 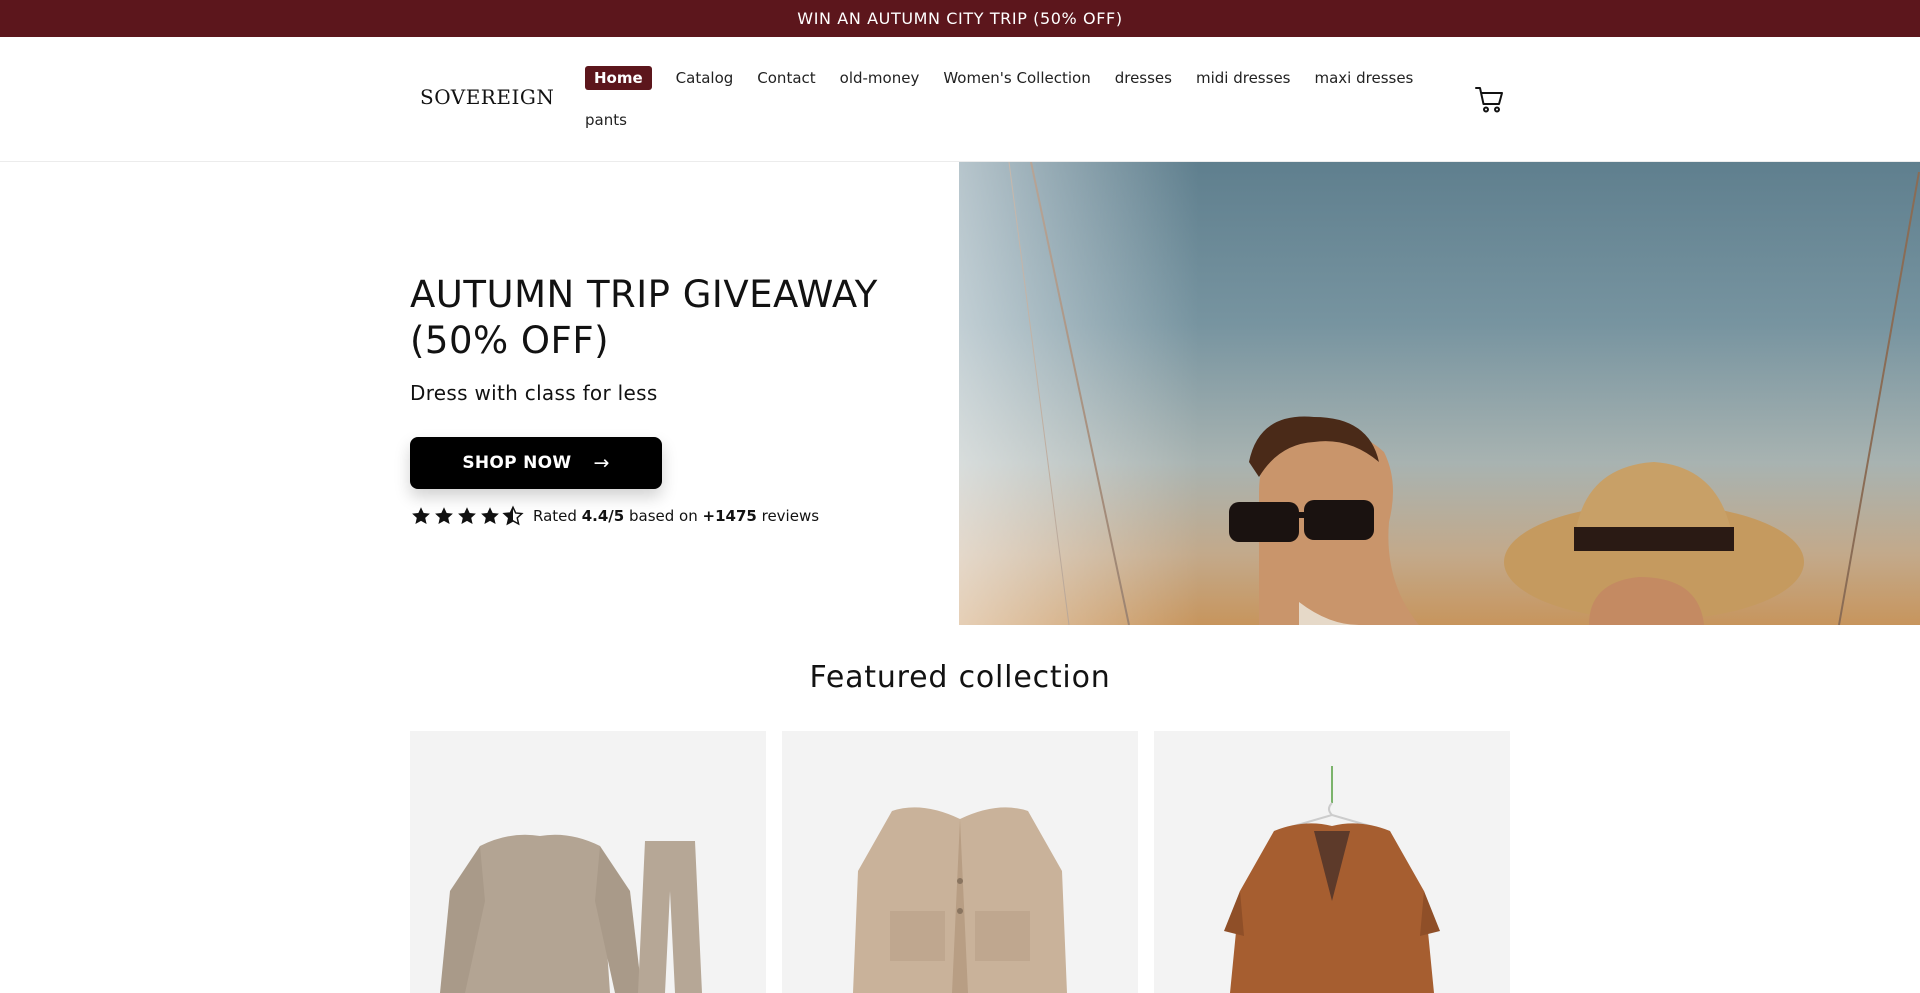 I want to click on nav-pants: pants, so click(x=606, y=120).